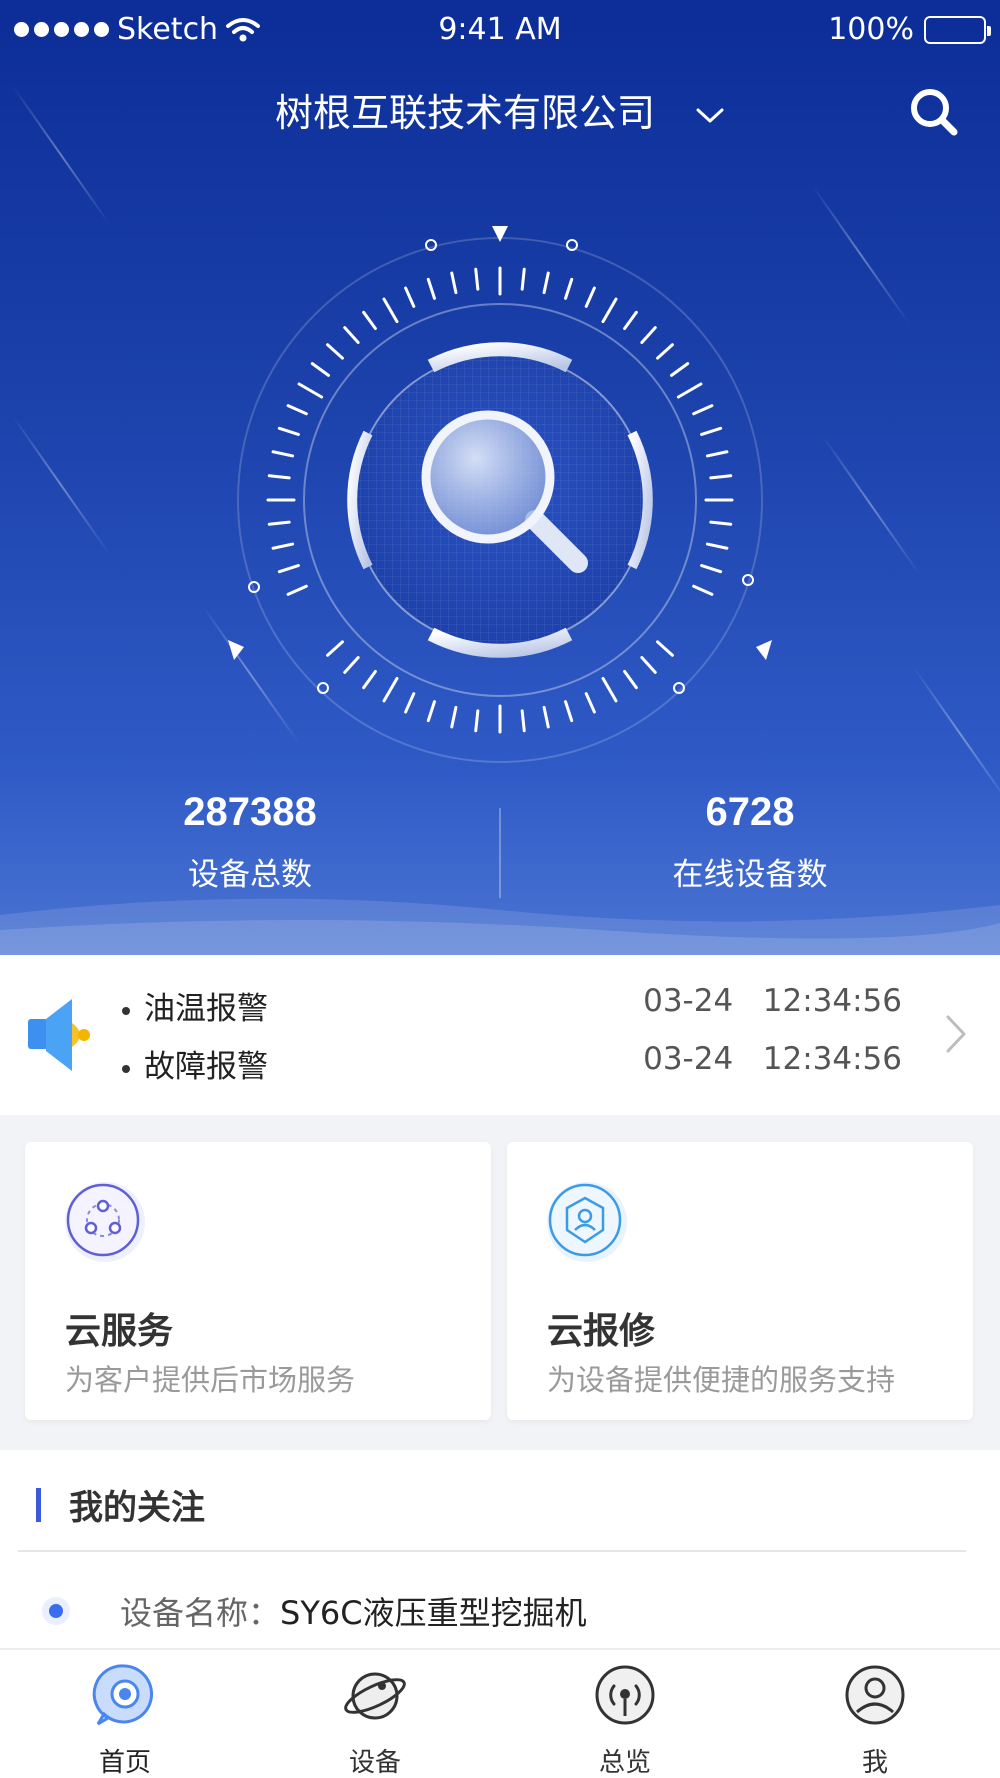 This screenshot has width=1000, height=1778. I want to click on online-devices-stat: 6728 在线设备数, so click(750, 842).